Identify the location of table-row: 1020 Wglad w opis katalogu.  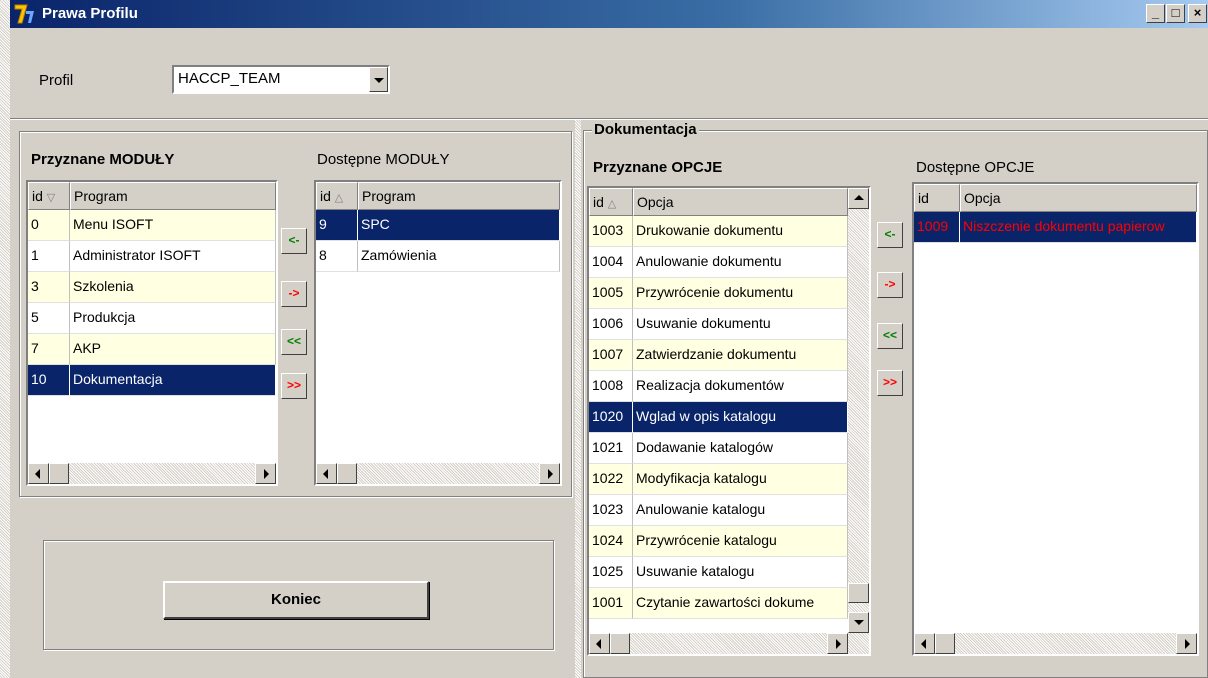
(718, 417).